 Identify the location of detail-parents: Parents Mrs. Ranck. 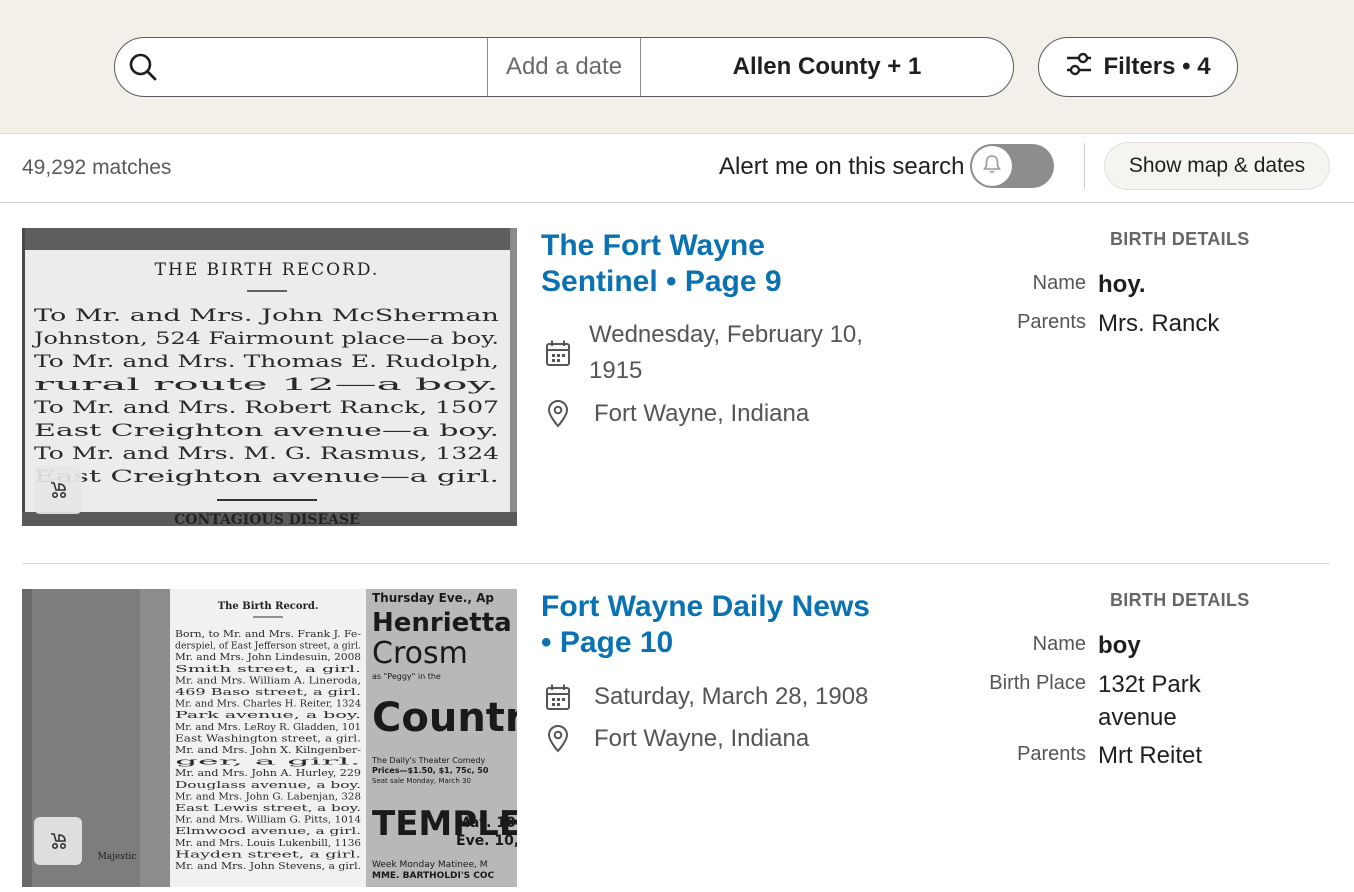
(1120, 323).